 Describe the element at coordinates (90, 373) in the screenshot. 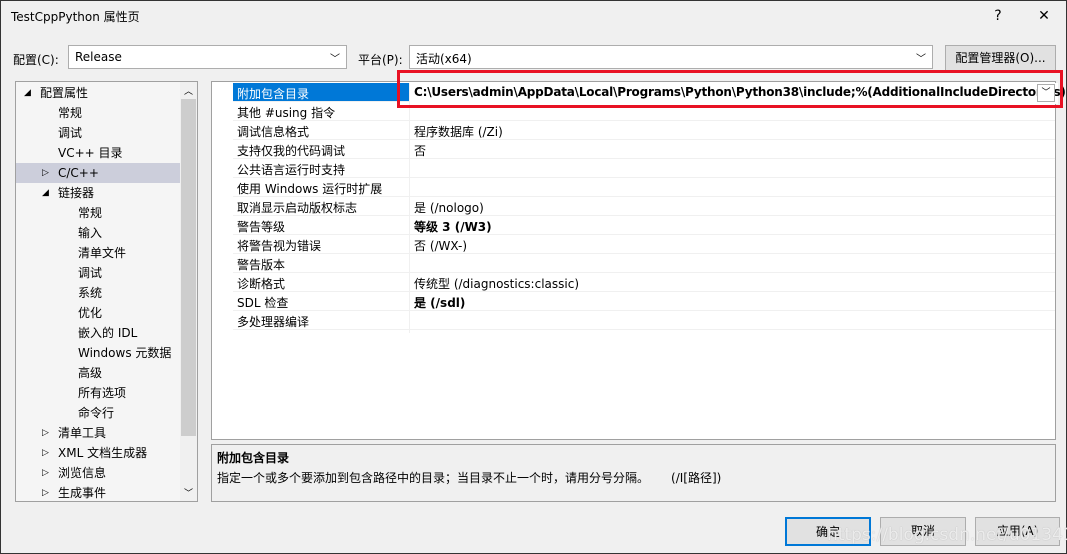

I see `tree-item-label: 高级` at that location.